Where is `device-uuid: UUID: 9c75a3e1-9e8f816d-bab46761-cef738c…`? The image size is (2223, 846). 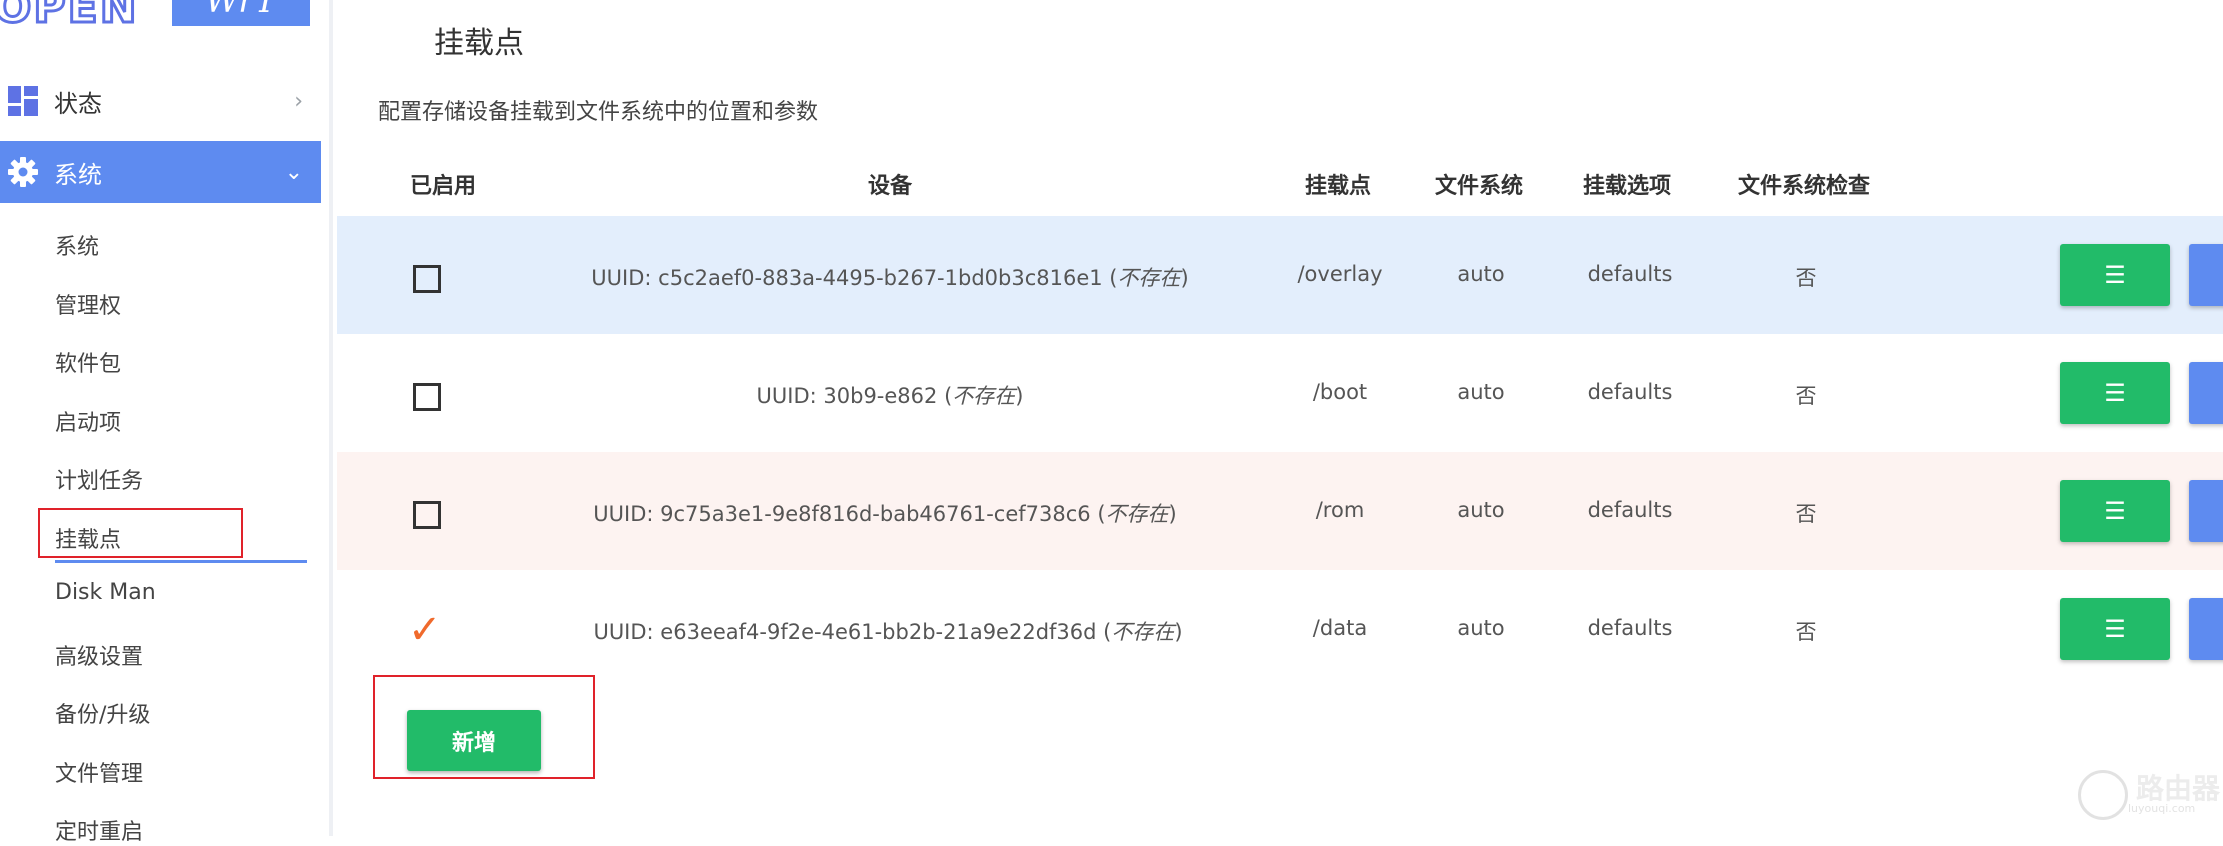
device-uuid: UUID: 9c75a3e1-9e8f816d-bab46761-cef738c… is located at coordinates (842, 514).